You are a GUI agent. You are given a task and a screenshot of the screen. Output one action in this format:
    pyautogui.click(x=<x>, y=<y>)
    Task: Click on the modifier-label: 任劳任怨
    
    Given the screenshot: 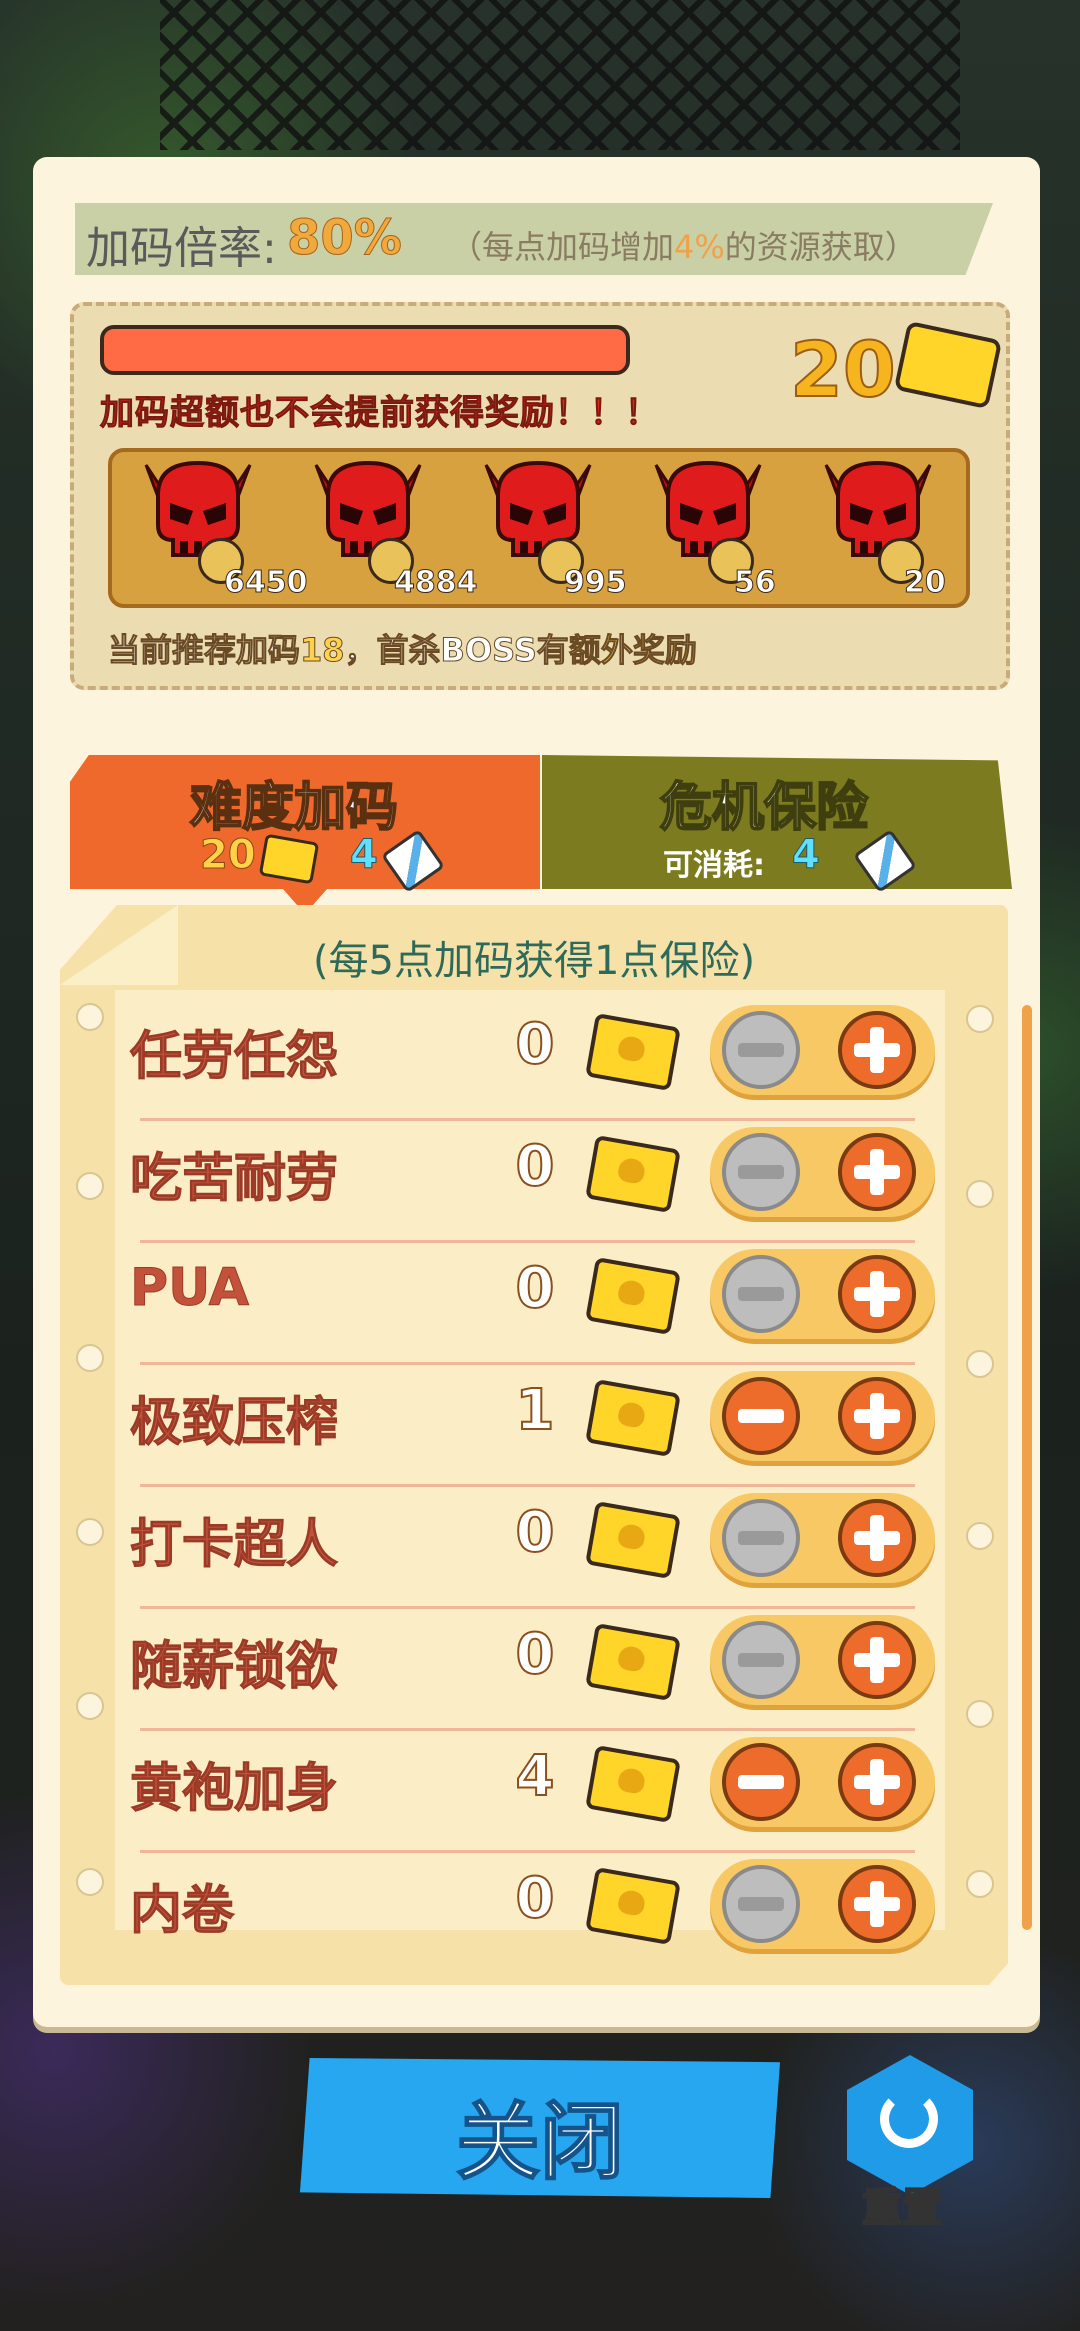 What is the action you would take?
    pyautogui.click(x=234, y=1057)
    